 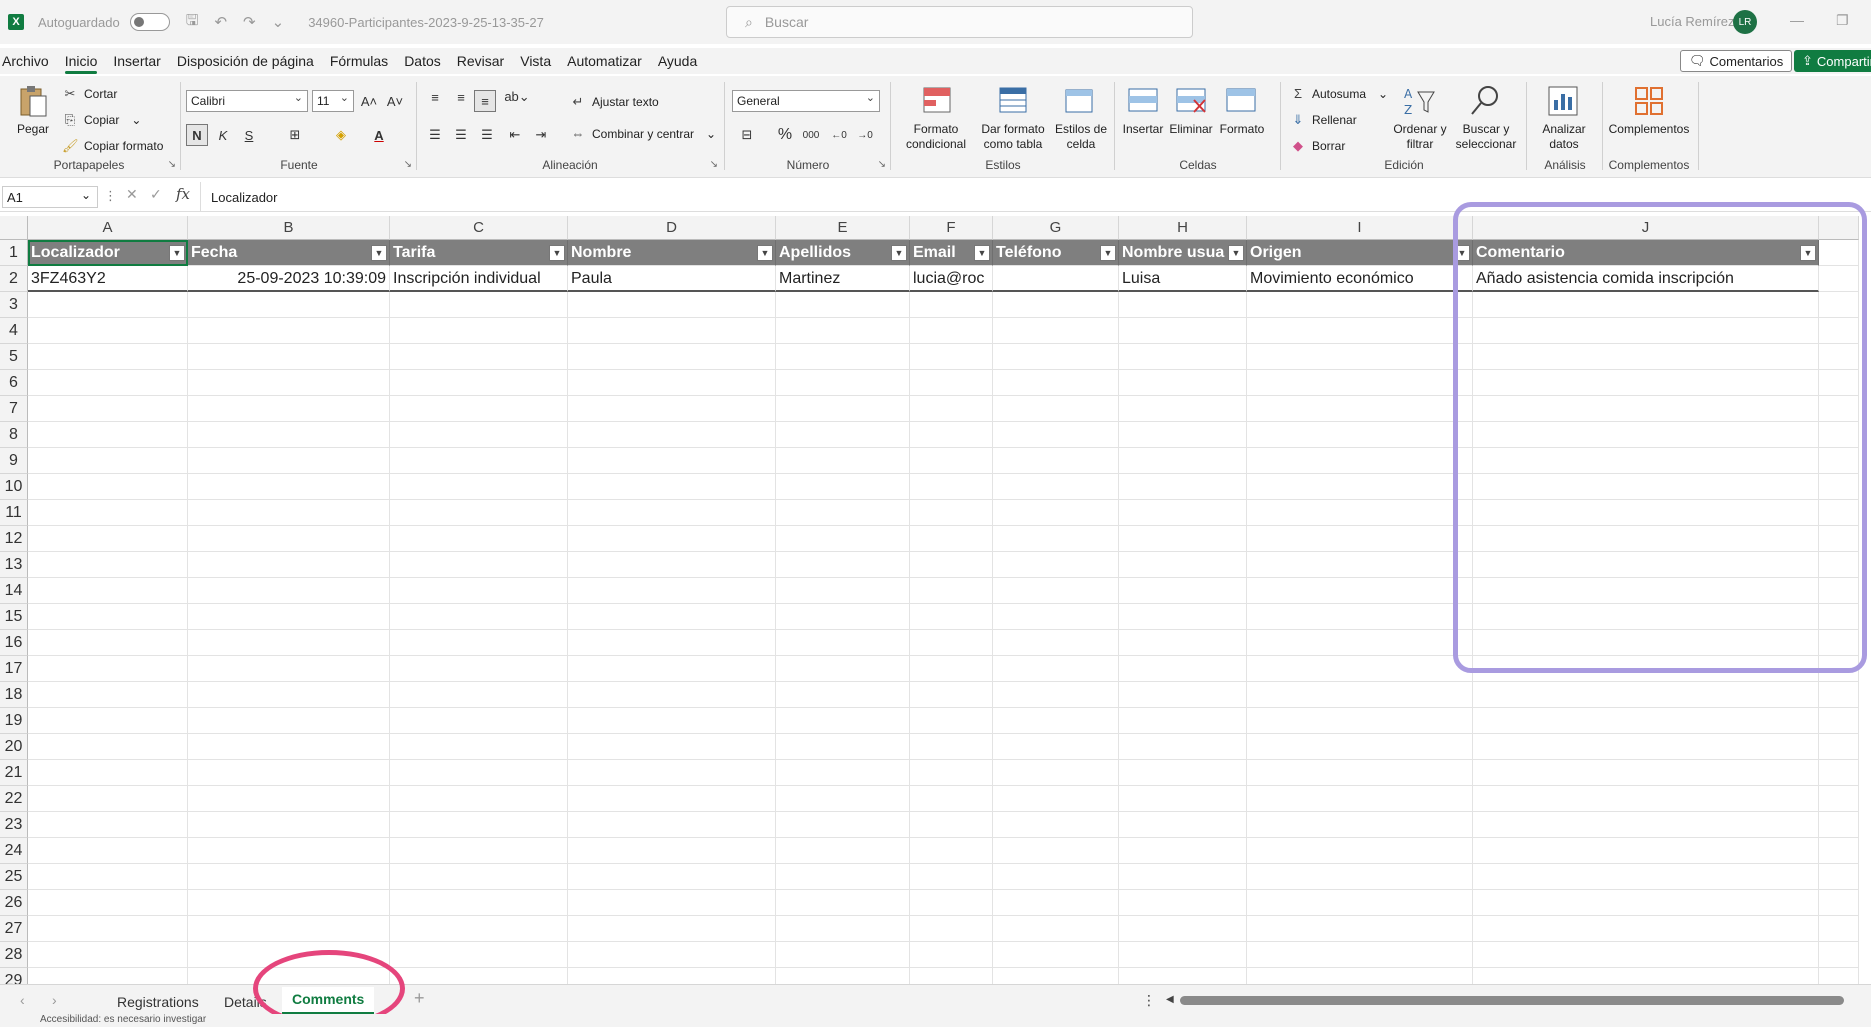 What do you see at coordinates (14, 487) in the screenshot?
I see `row-header: 10` at bounding box center [14, 487].